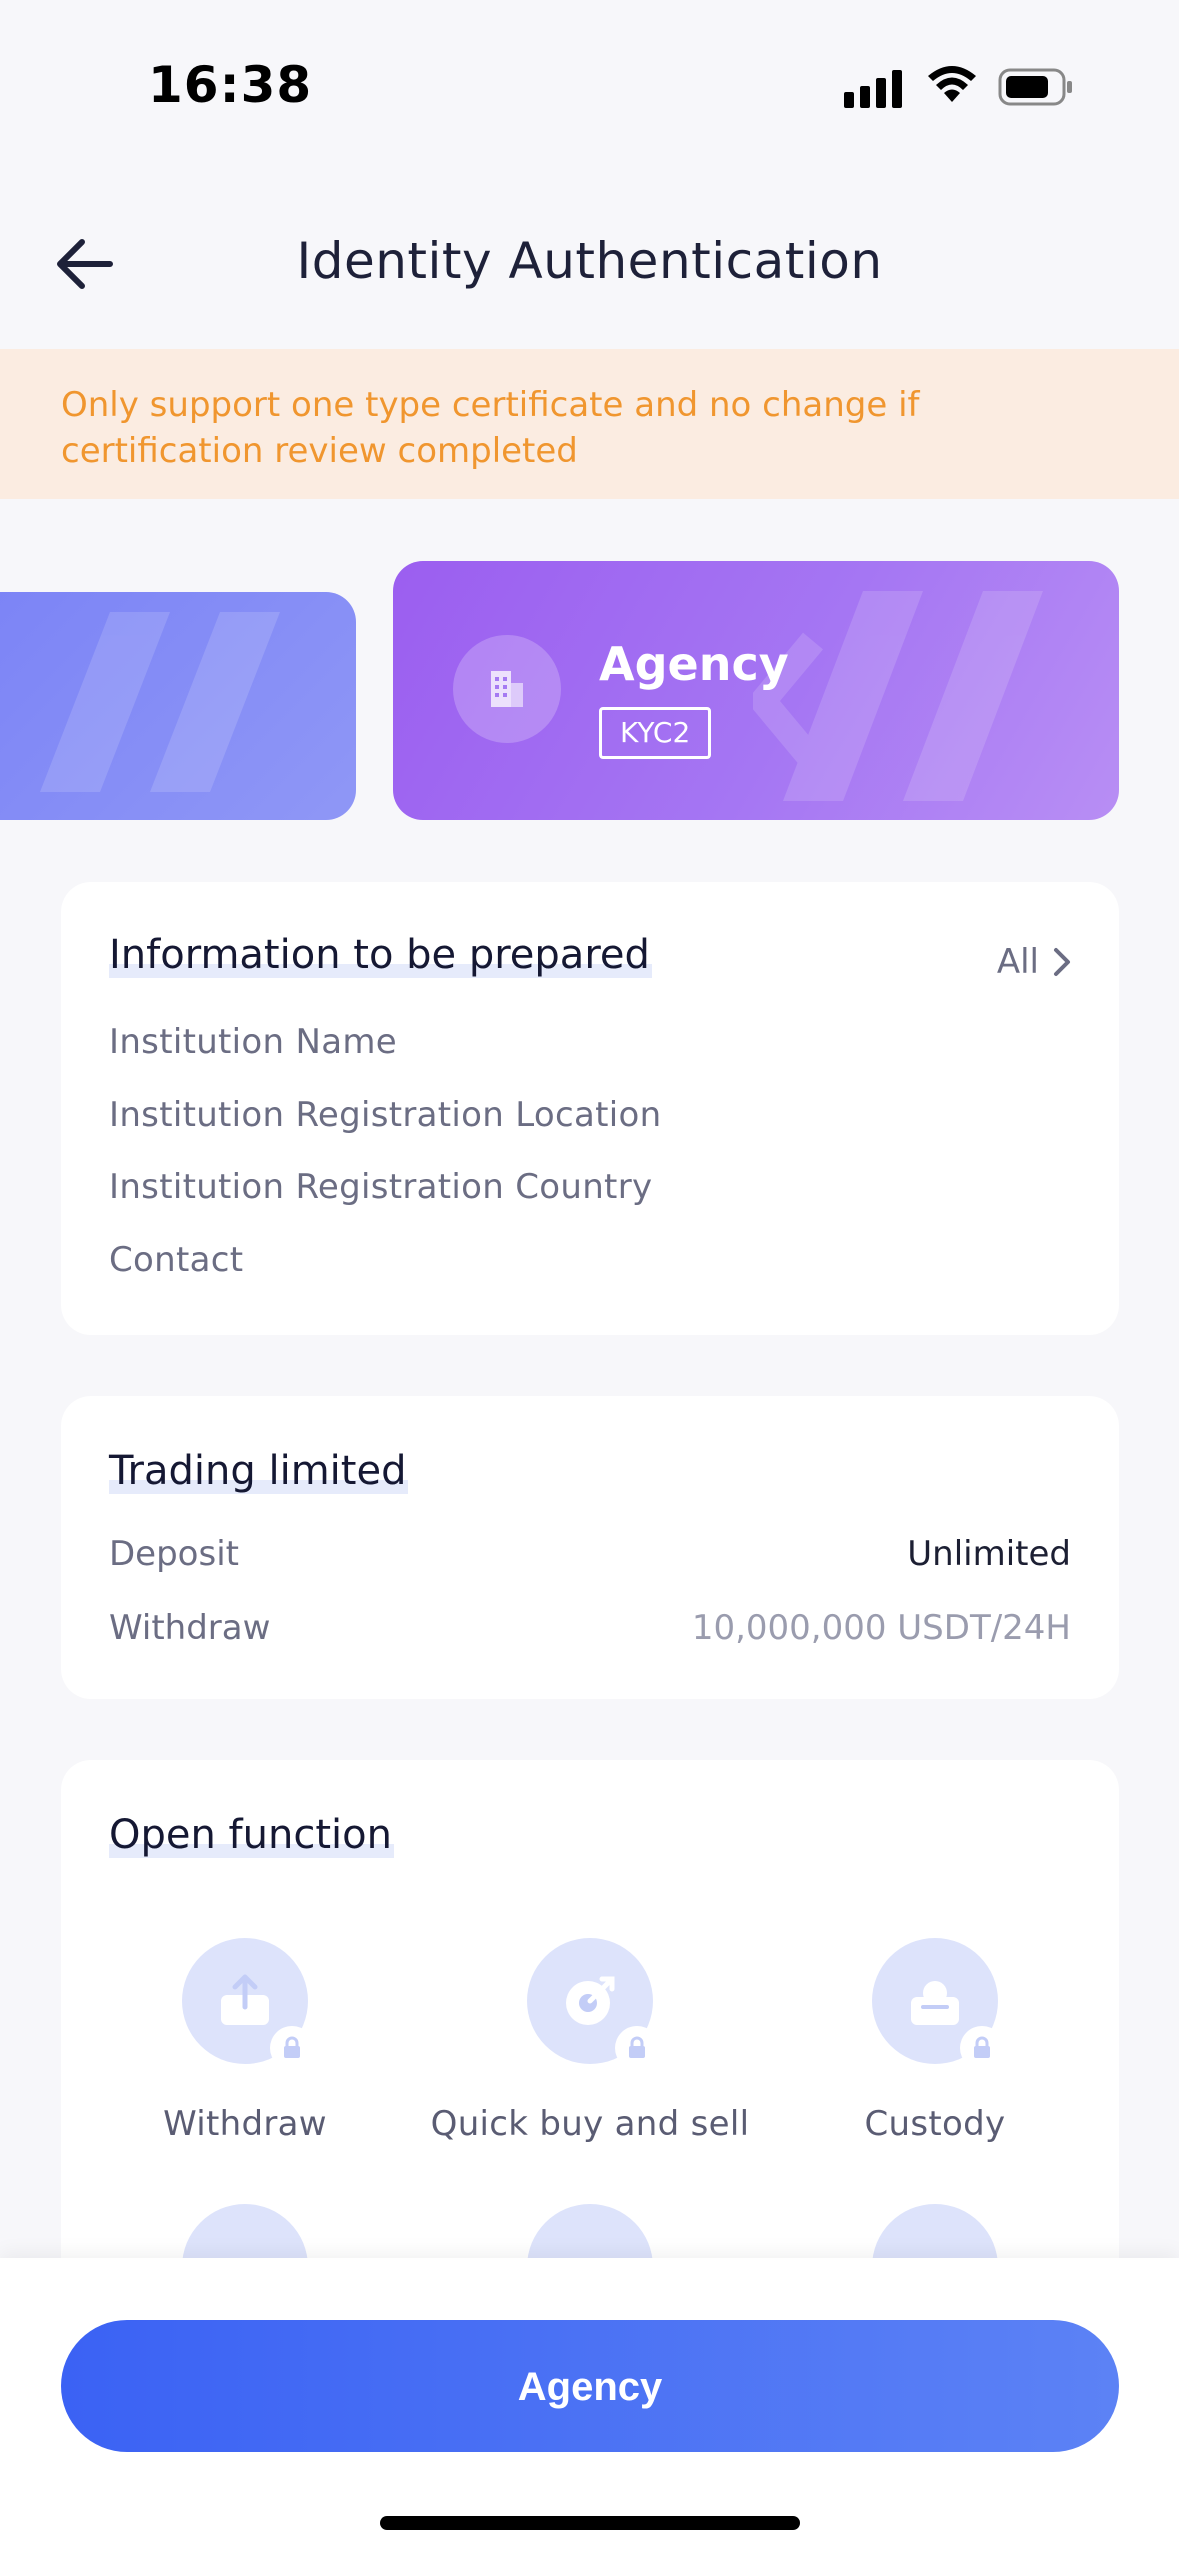 The width and height of the screenshot is (1179, 2556). Describe the element at coordinates (230, 85) in the screenshot. I see `status-time: 16:38` at that location.